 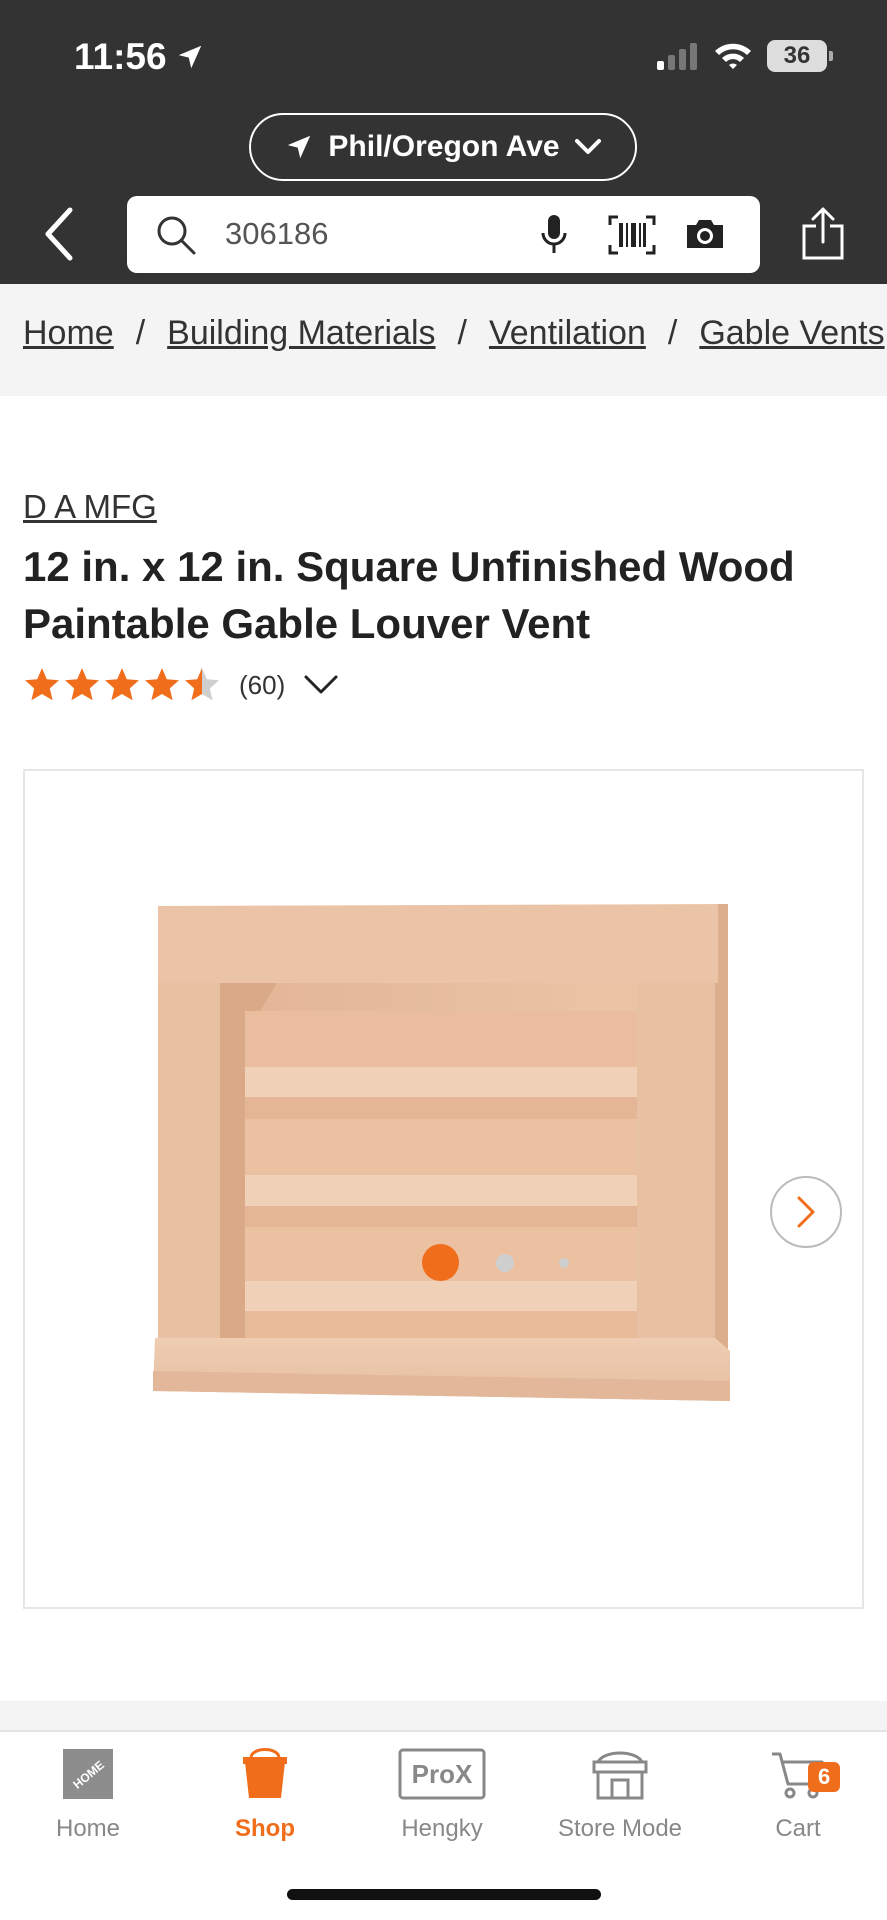 What do you see at coordinates (265, 1828) in the screenshot?
I see `nav-shop-label: Shop` at bounding box center [265, 1828].